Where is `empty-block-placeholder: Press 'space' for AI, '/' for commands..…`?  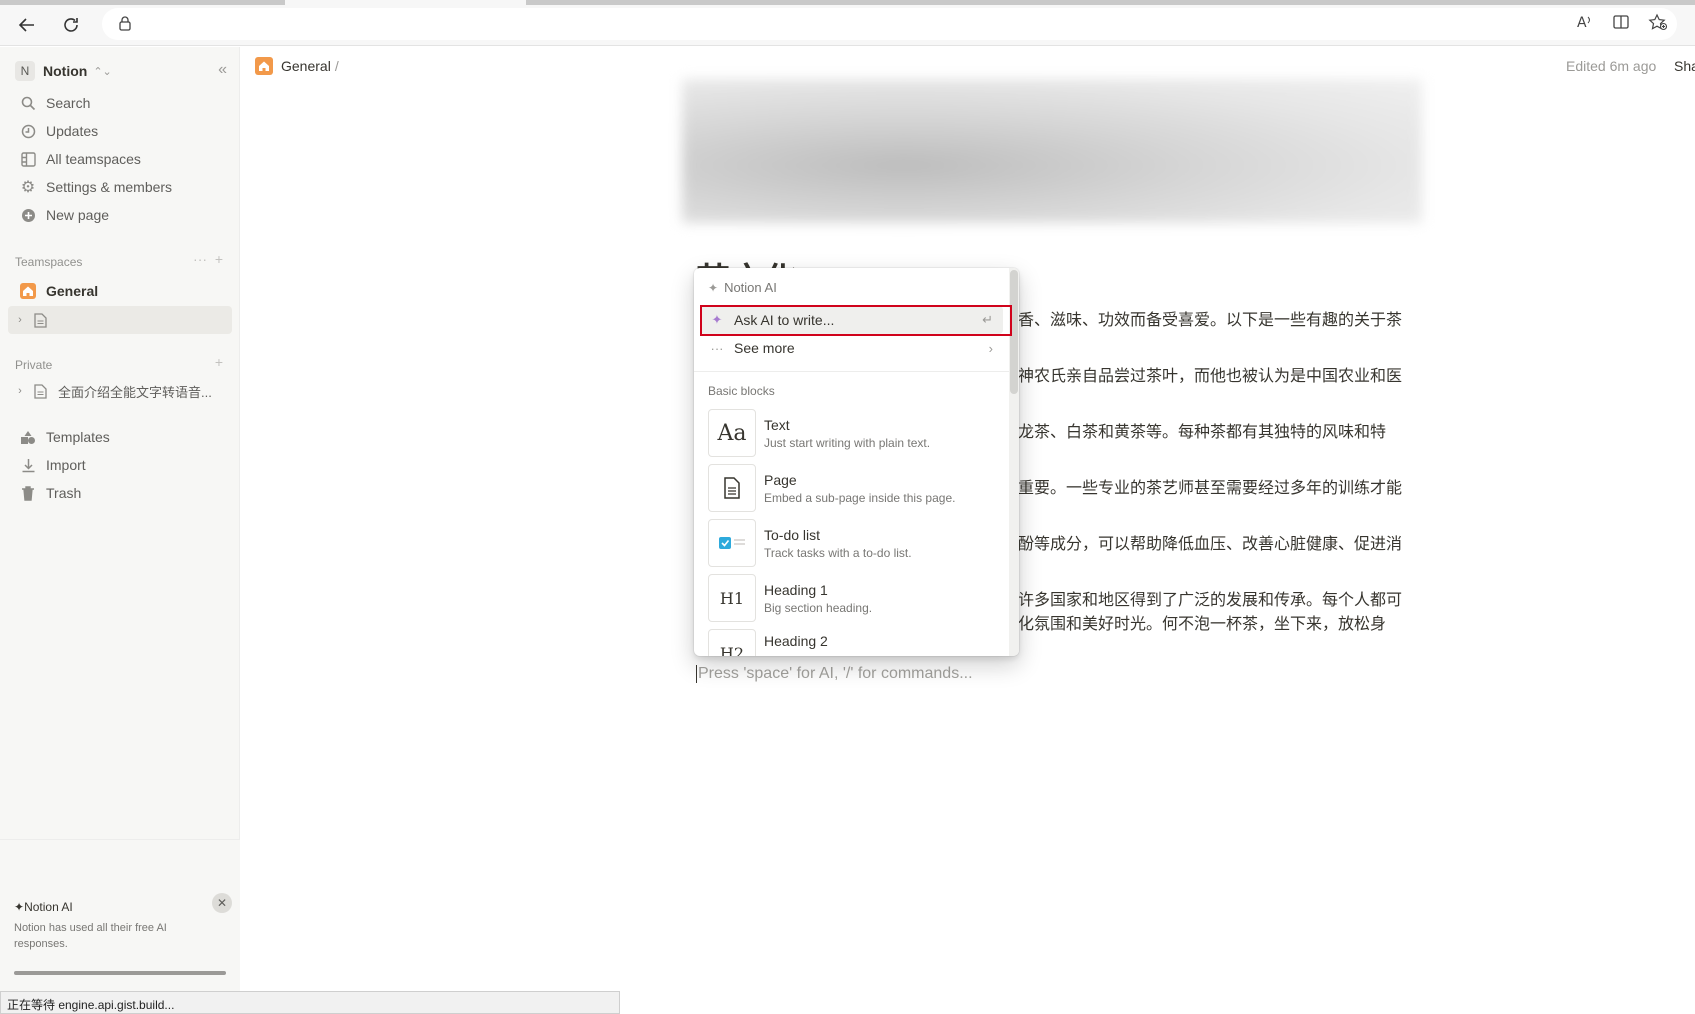 empty-block-placeholder: Press 'space' for AI, '/' for commands..… is located at coordinates (834, 674).